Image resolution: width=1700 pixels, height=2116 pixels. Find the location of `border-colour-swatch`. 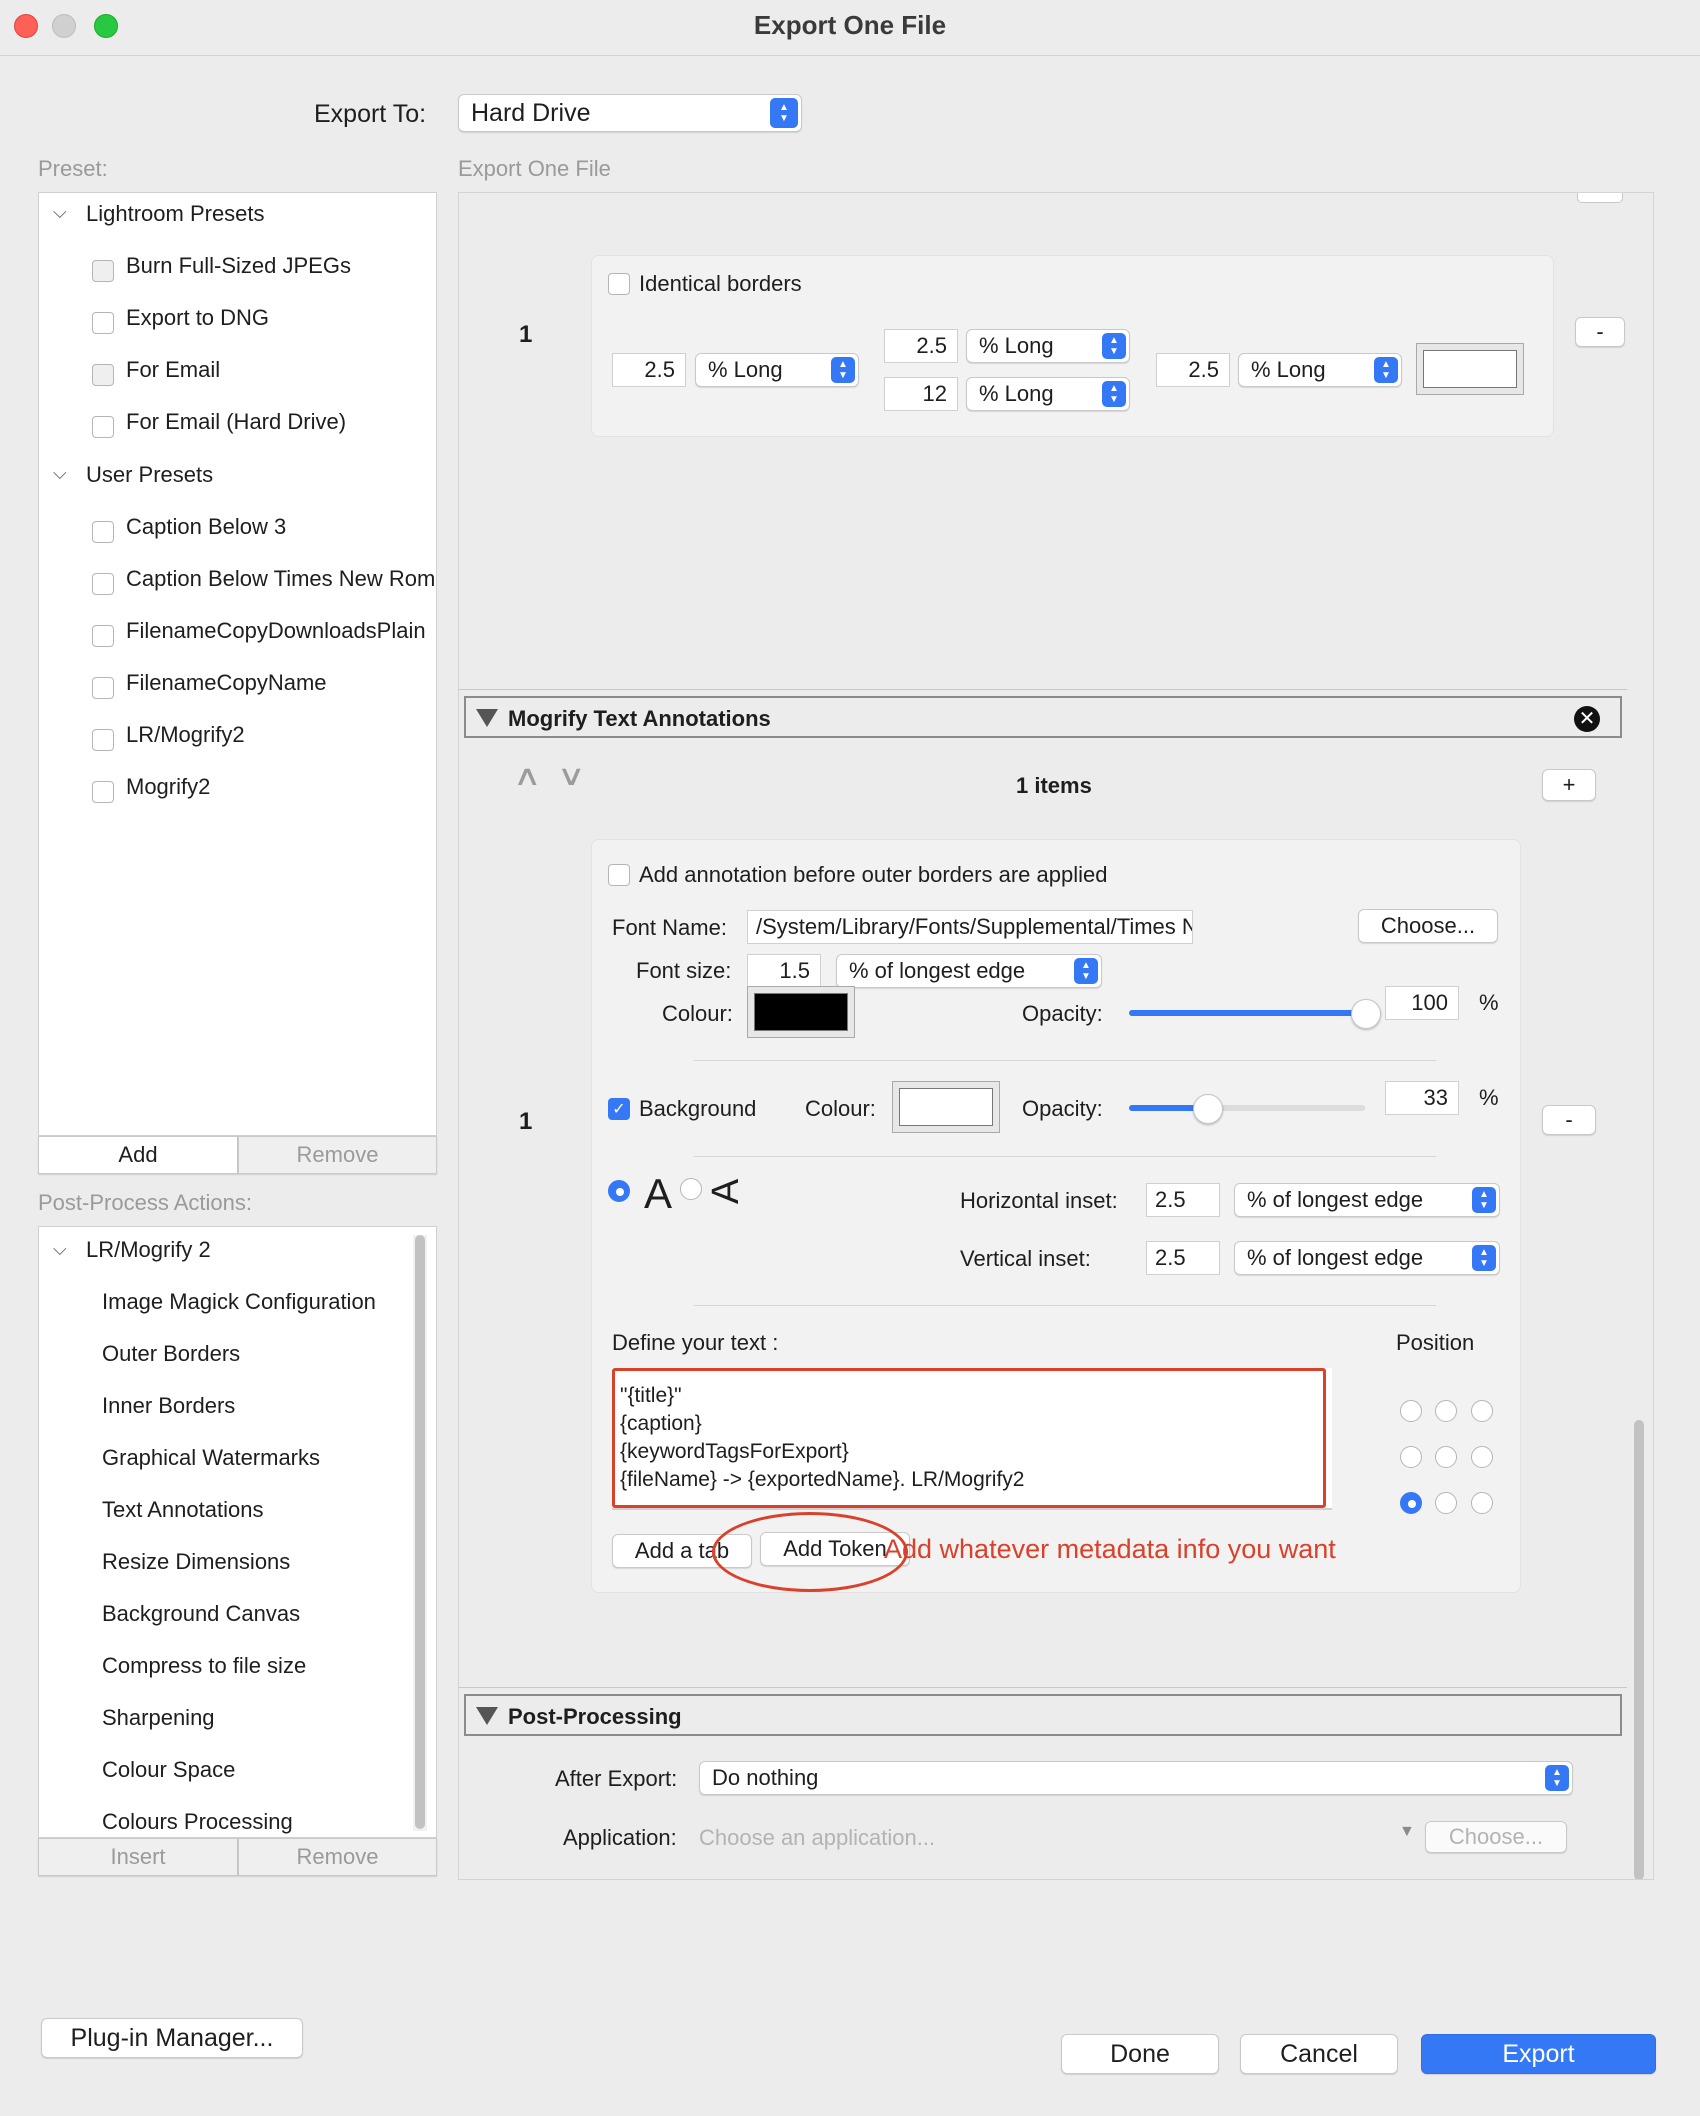

border-colour-swatch is located at coordinates (1470, 369).